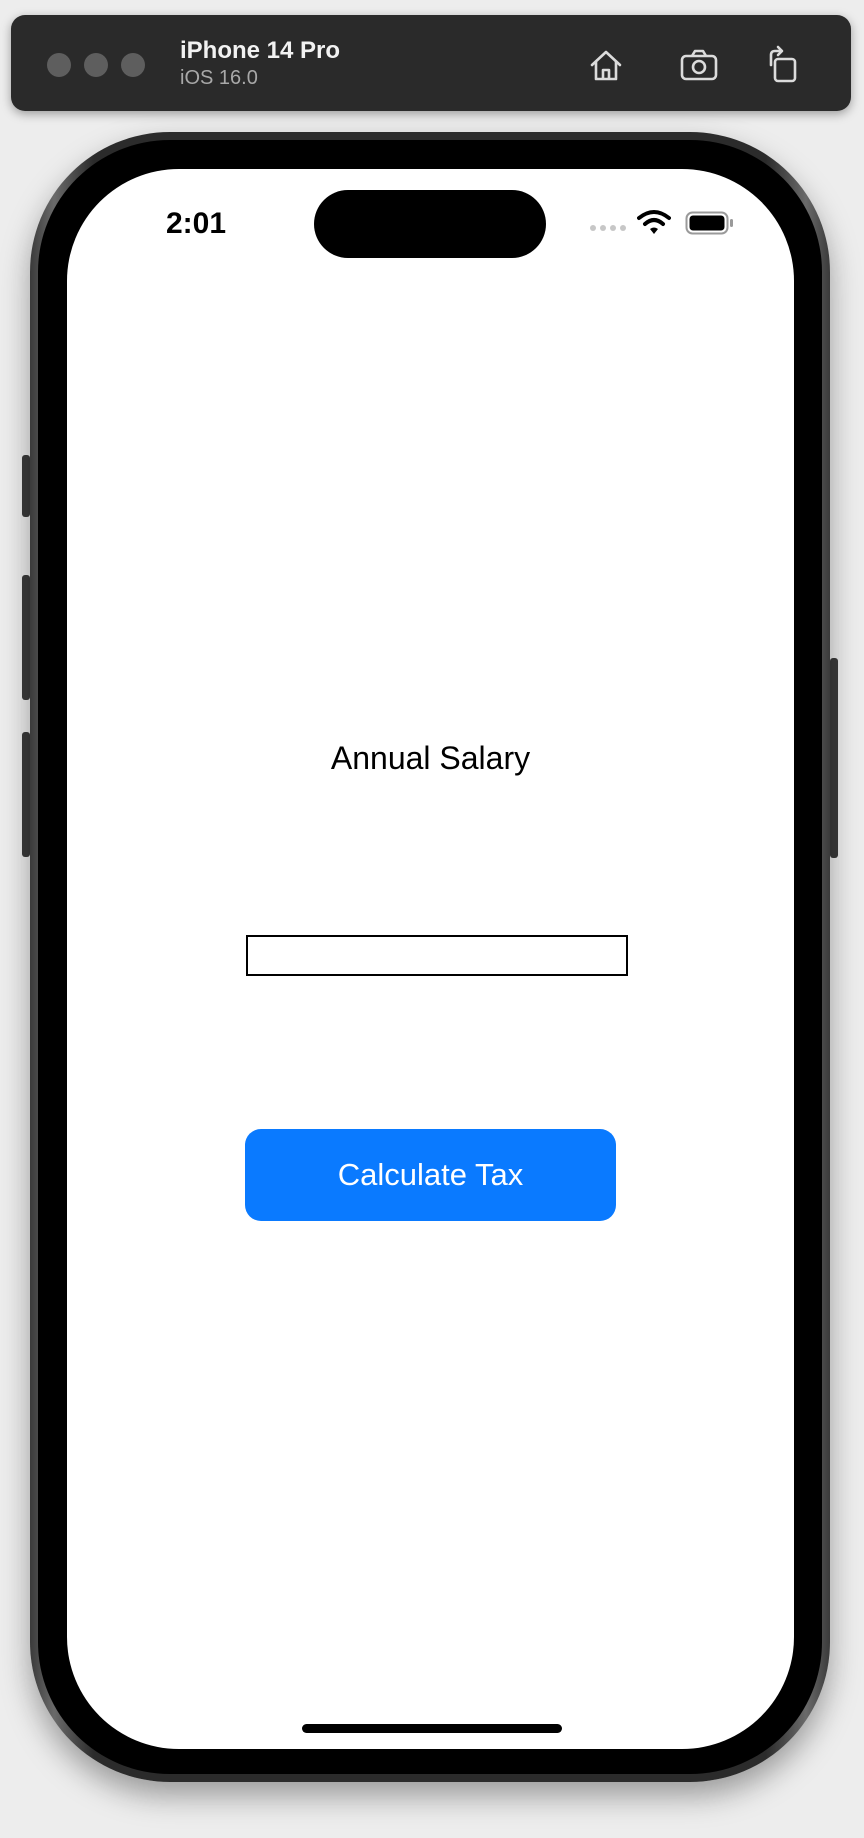 The height and width of the screenshot is (1838, 864). Describe the element at coordinates (430, 1175) in the screenshot. I see `calculate-tax-button: Calculate Tax` at that location.